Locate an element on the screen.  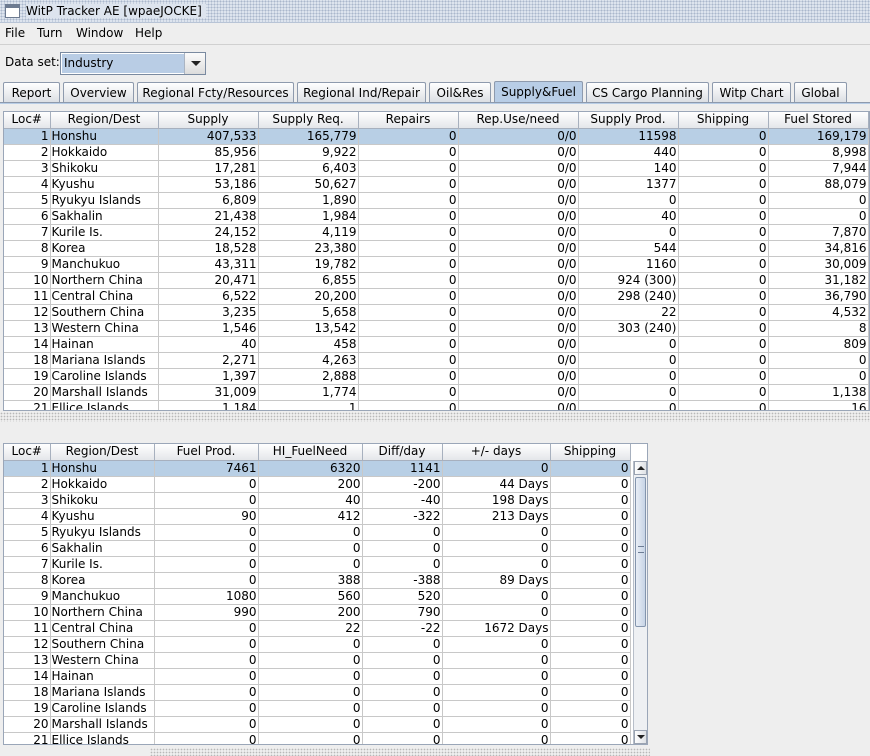
table-cell: 14 is located at coordinates (27, 344).